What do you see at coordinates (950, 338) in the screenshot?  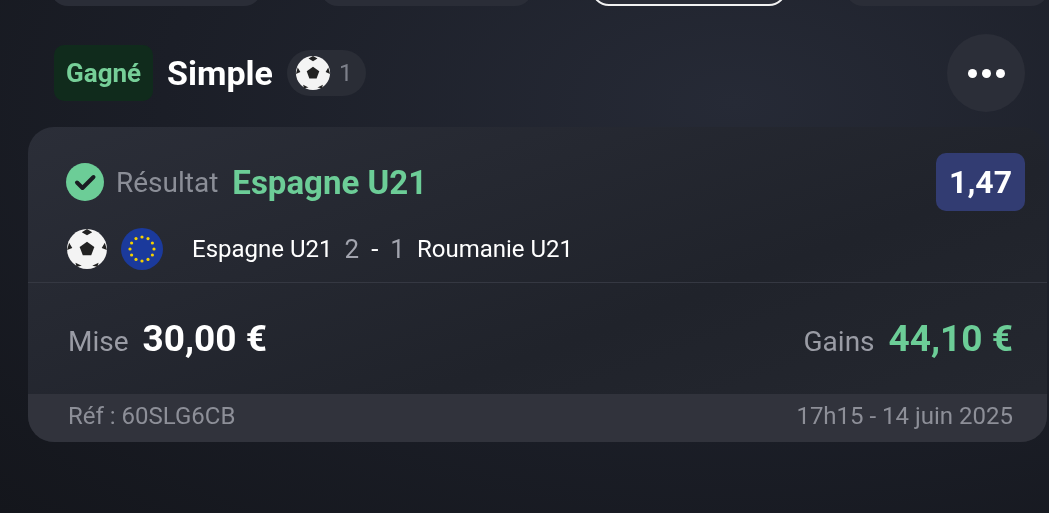 I see `winnings-value: 44,10 €` at bounding box center [950, 338].